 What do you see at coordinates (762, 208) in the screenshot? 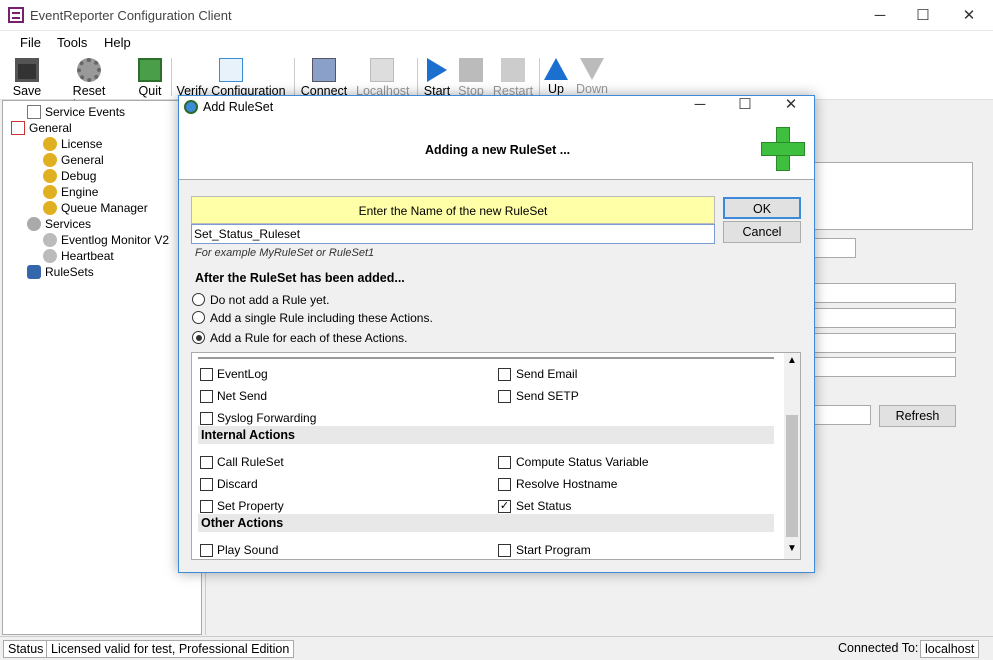
I see `ok-button: OK` at bounding box center [762, 208].